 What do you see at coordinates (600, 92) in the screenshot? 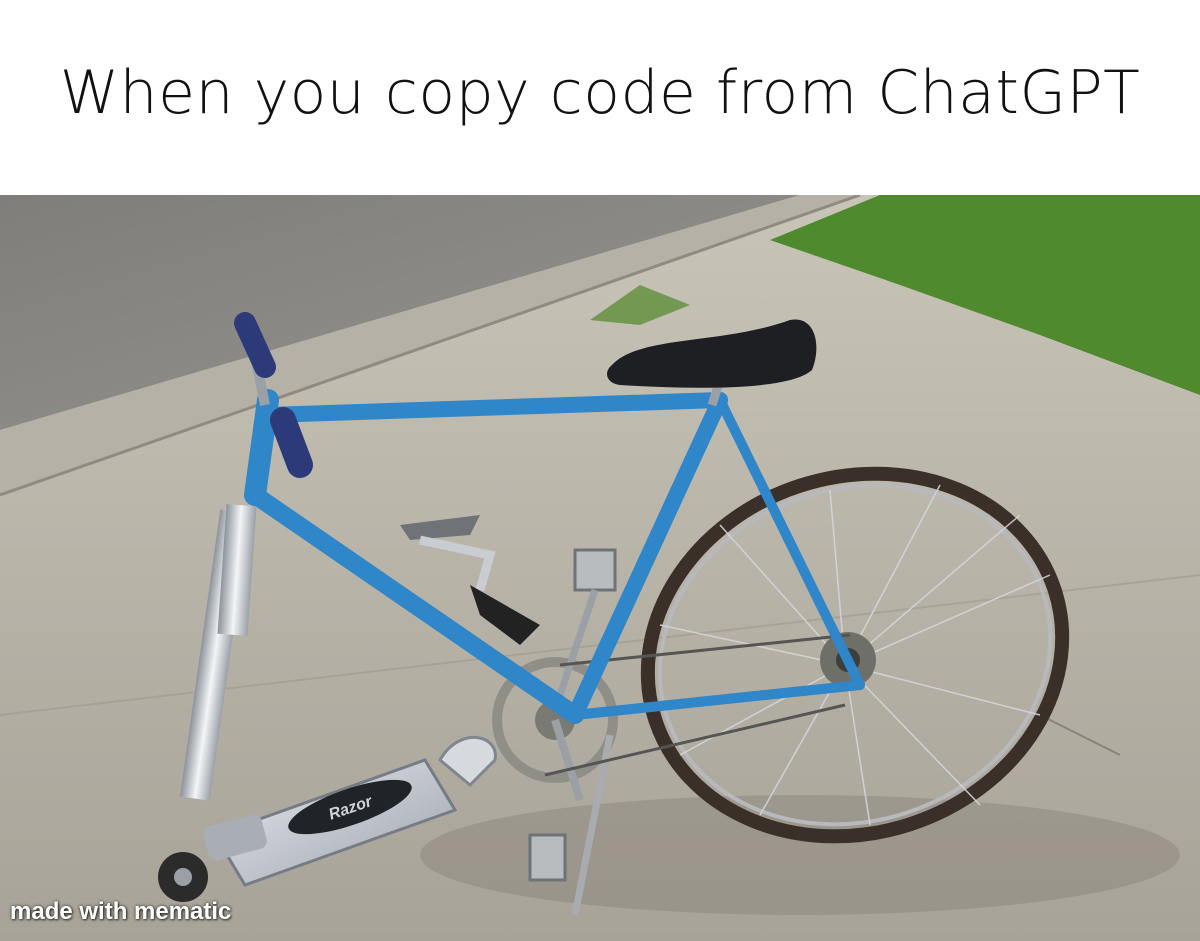
I see `meme-caption: When you copy code from ChatGPT` at bounding box center [600, 92].